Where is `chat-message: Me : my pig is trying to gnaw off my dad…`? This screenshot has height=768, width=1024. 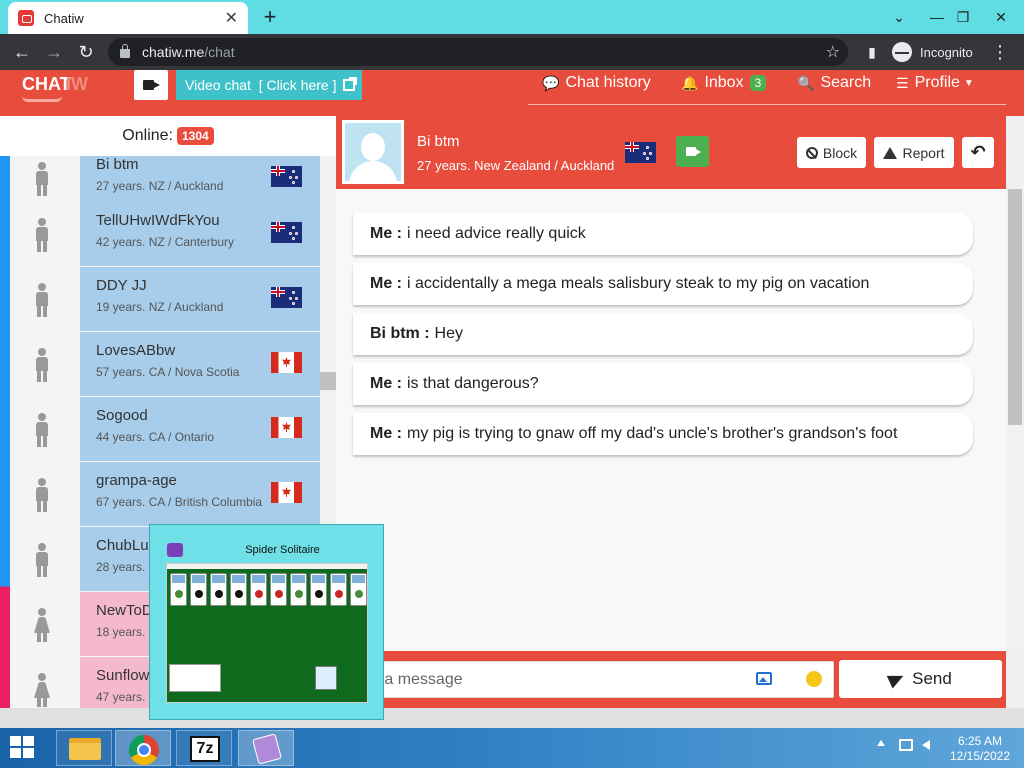
chat-message: Me : my pig is trying to gnaw off my dad… is located at coordinates (663, 434).